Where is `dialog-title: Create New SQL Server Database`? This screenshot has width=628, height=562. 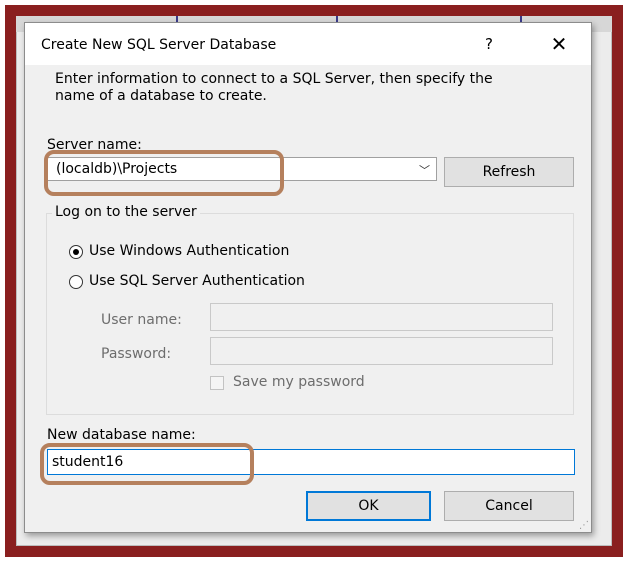 dialog-title: Create New SQL Server Database is located at coordinates (159, 45).